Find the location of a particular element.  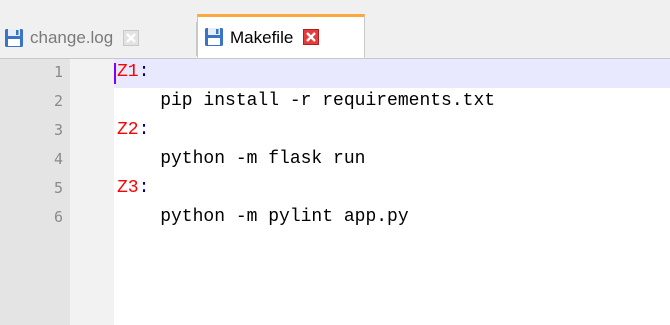

code-text: pip install -r requirements.txt is located at coordinates (306, 101).